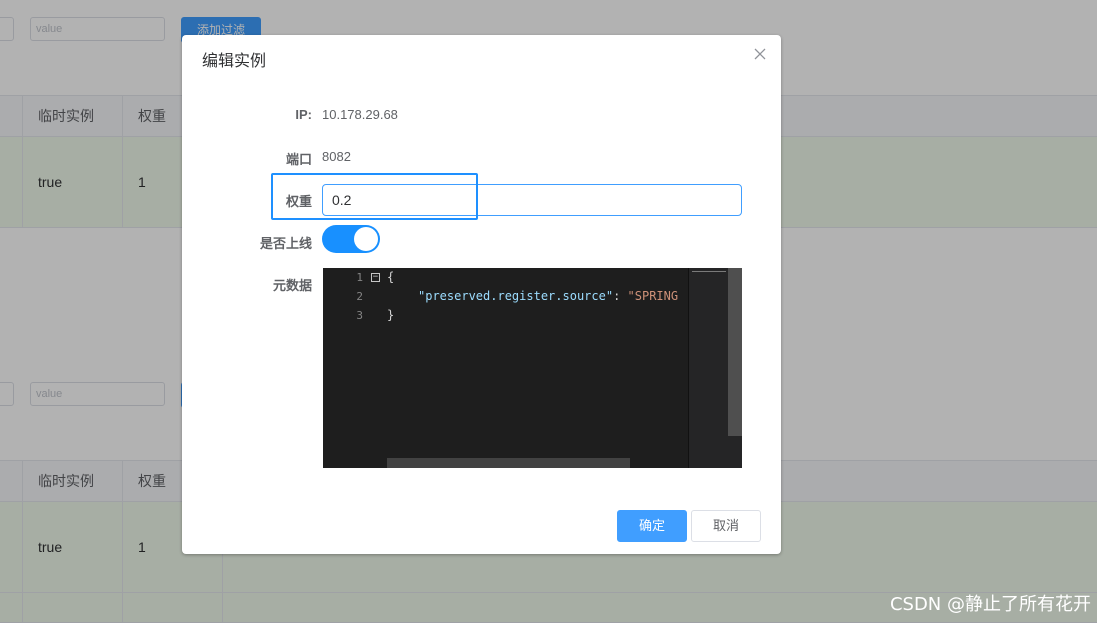  Describe the element at coordinates (760, 54) in the screenshot. I see `close-icon` at that location.